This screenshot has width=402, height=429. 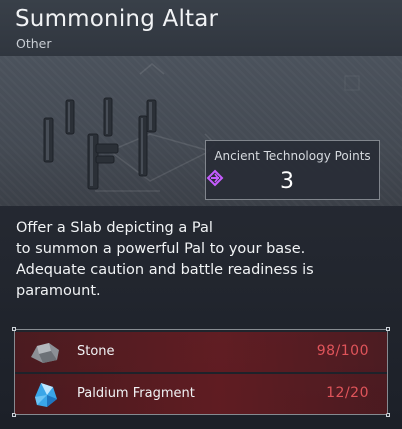 What do you see at coordinates (161, 249) in the screenshot?
I see `description-line: to summon a powerful Pal to your base.` at bounding box center [161, 249].